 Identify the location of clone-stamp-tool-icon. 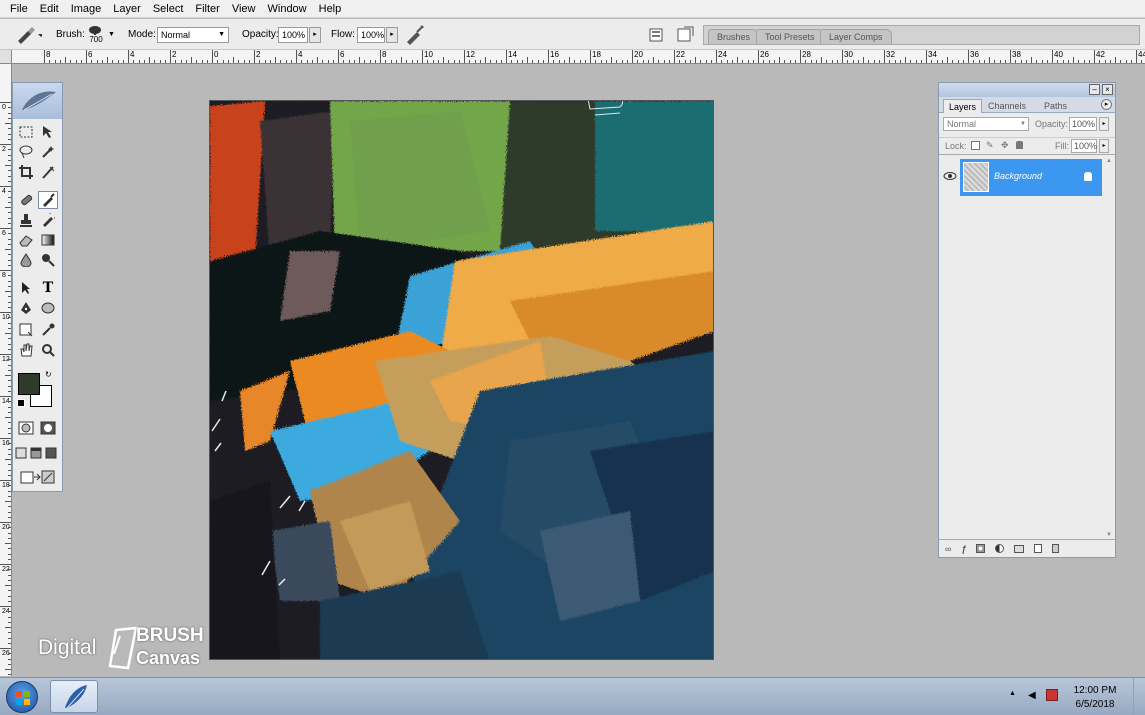
(26, 220).